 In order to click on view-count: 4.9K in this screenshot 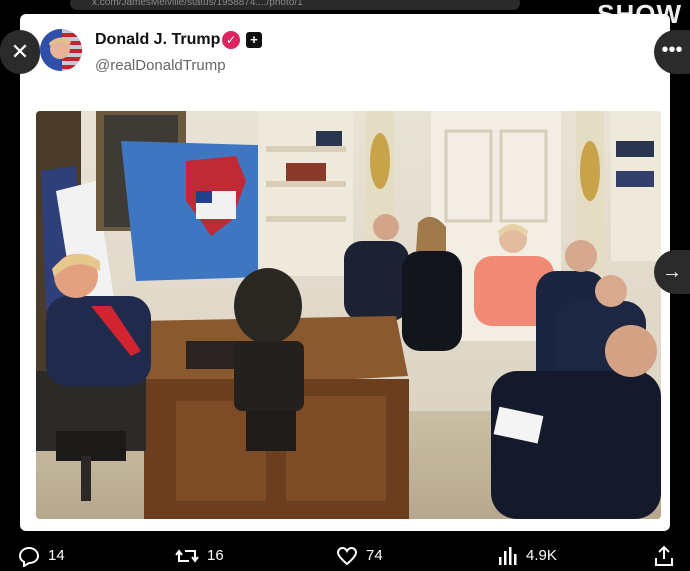, I will do `click(541, 555)`.